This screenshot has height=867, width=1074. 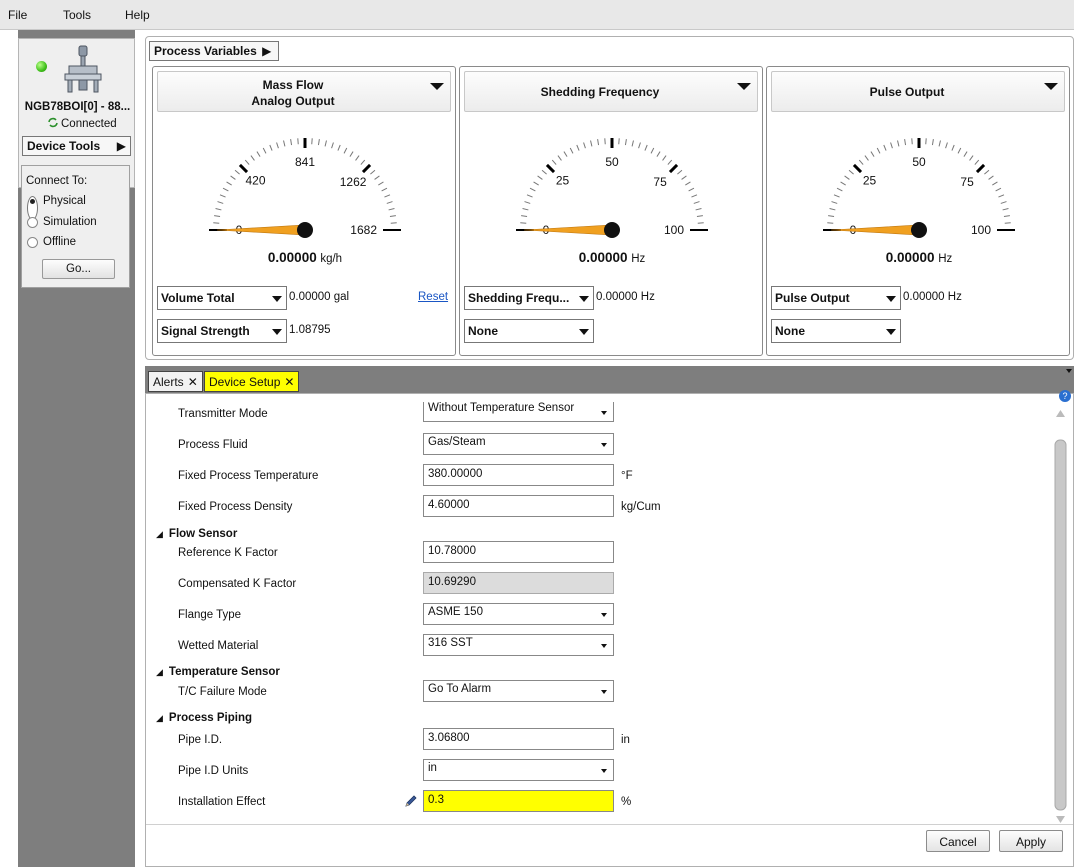 What do you see at coordinates (70, 222) in the screenshot?
I see `radio-simulation-label: Simulation` at bounding box center [70, 222].